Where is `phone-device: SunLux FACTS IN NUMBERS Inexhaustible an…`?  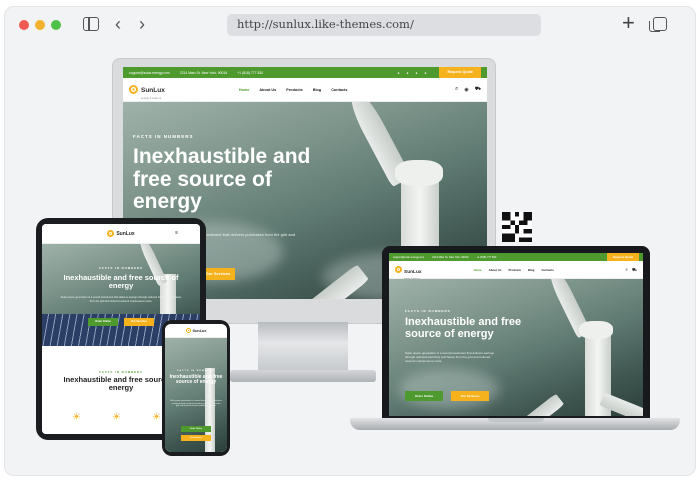
phone-device: SunLux FACTS IN NUMBERS Inexhaustible an… is located at coordinates (196, 388).